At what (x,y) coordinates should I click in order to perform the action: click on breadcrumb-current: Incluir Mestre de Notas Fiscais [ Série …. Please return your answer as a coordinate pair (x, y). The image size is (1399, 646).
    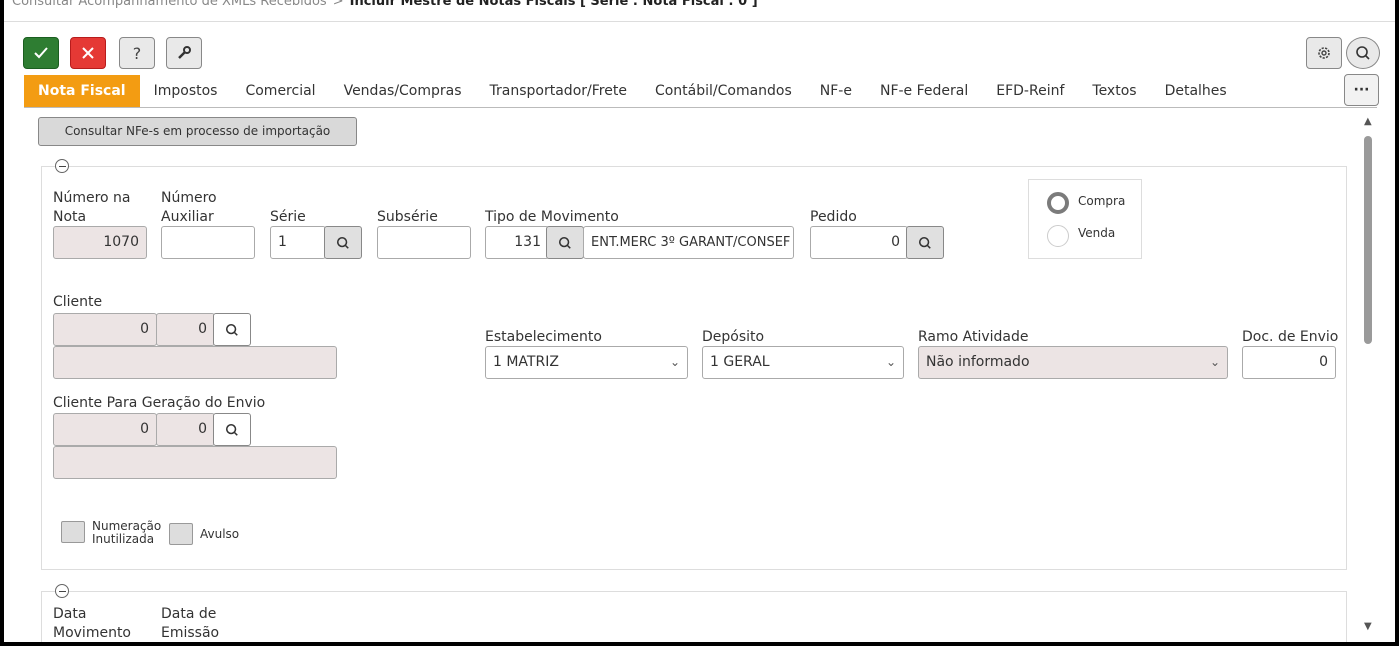
    Looking at the image, I should click on (553, 4).